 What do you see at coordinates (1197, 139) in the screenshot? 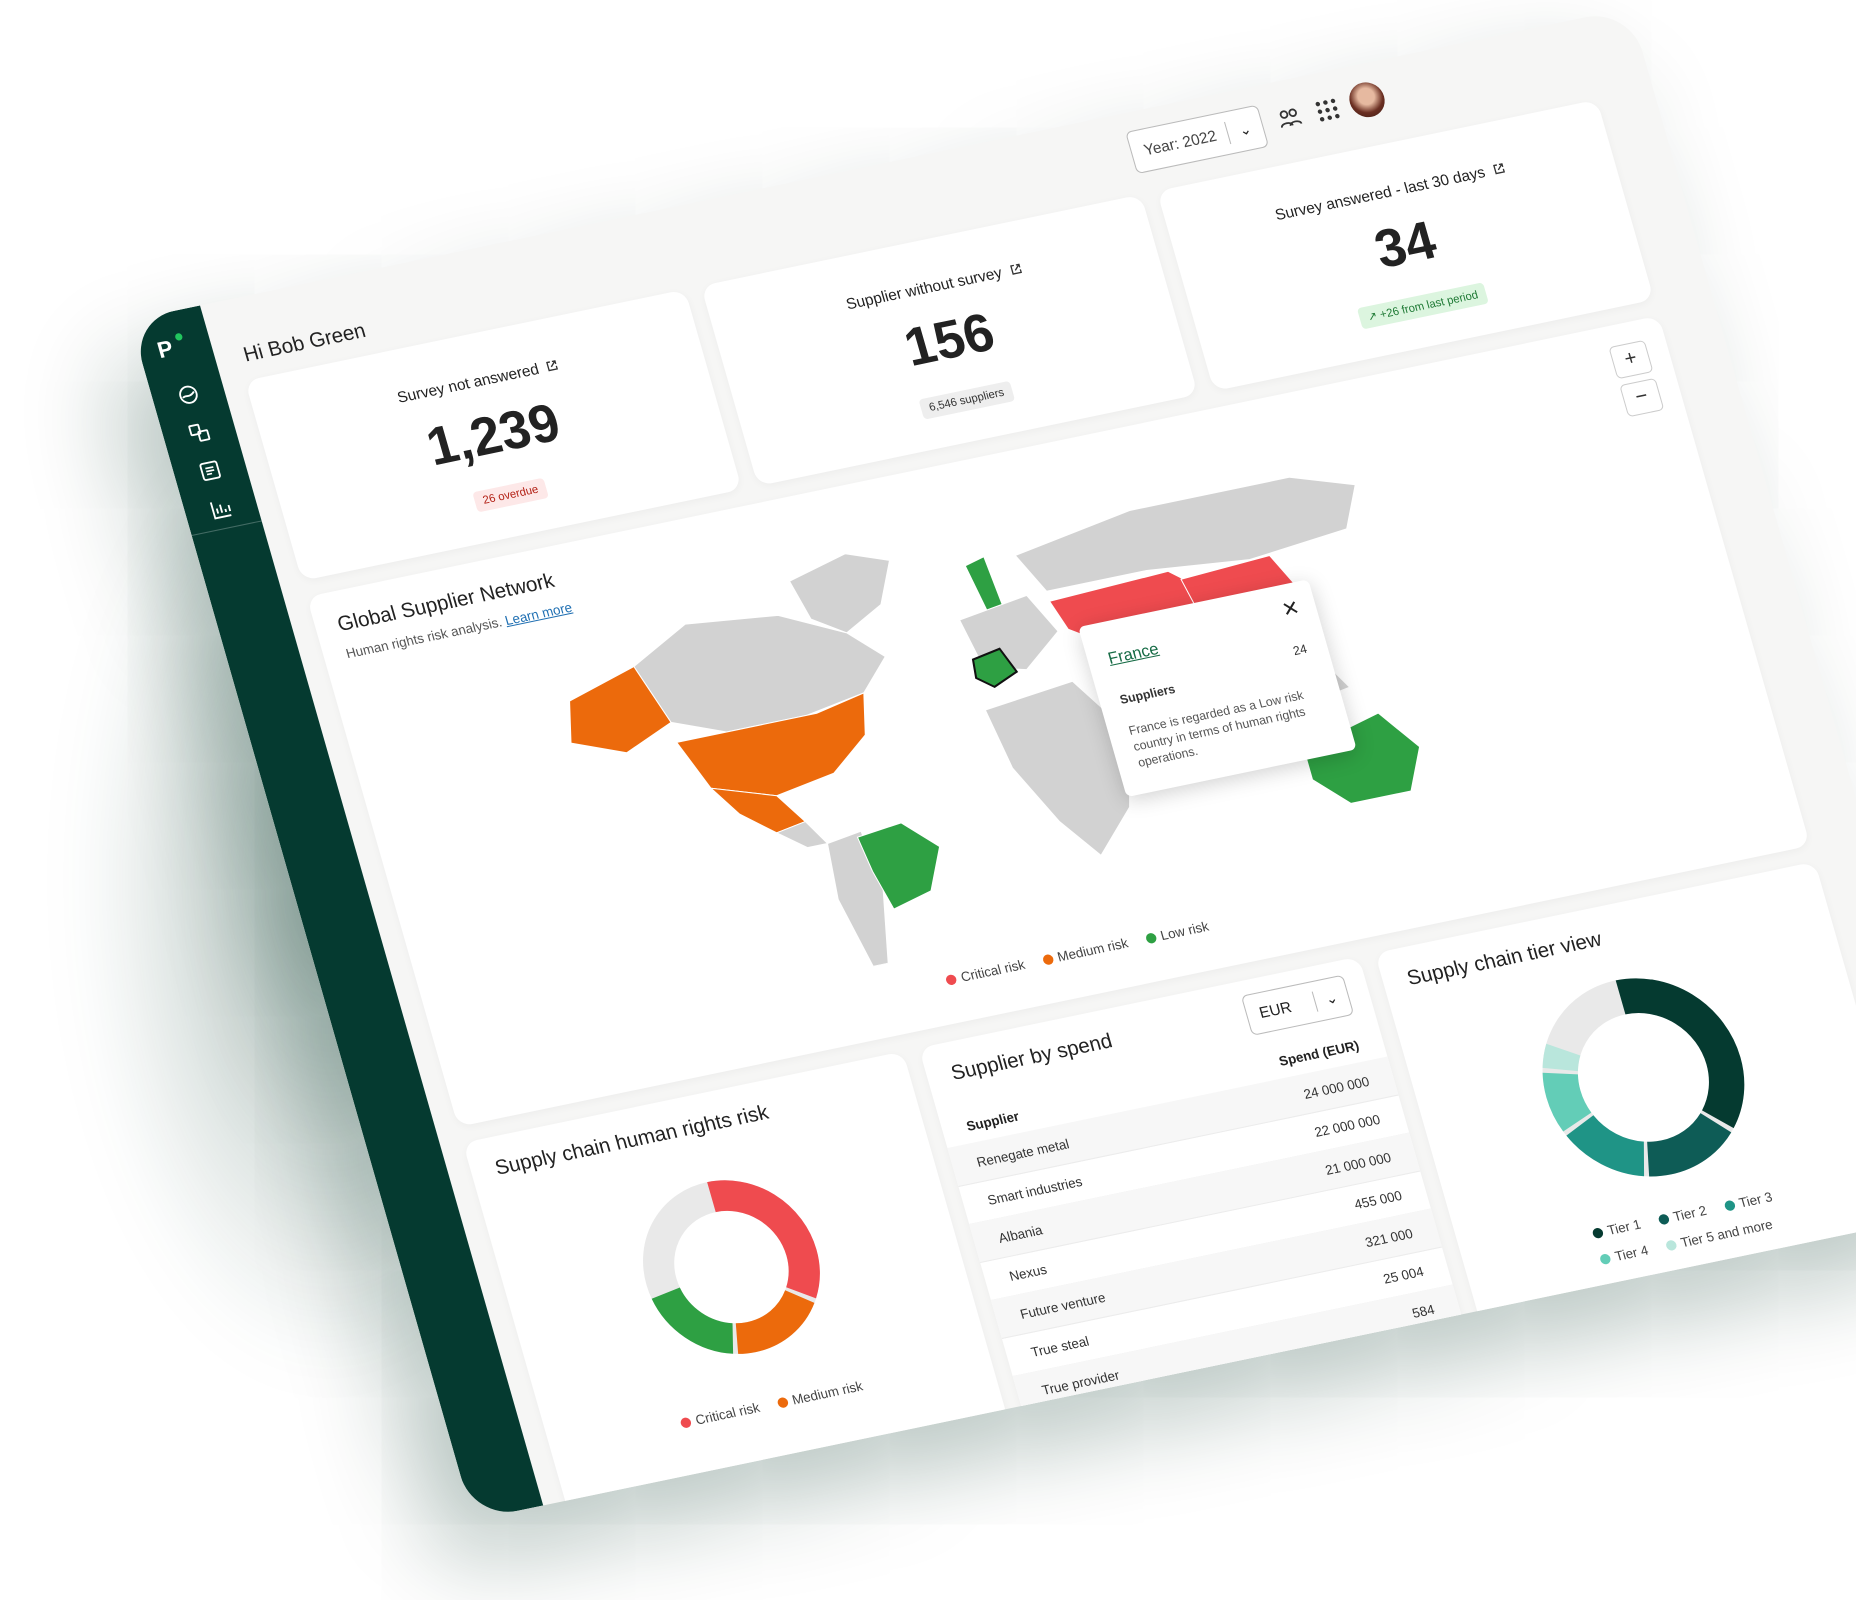
I see `year-select: Year: 2022 ⌄` at bounding box center [1197, 139].